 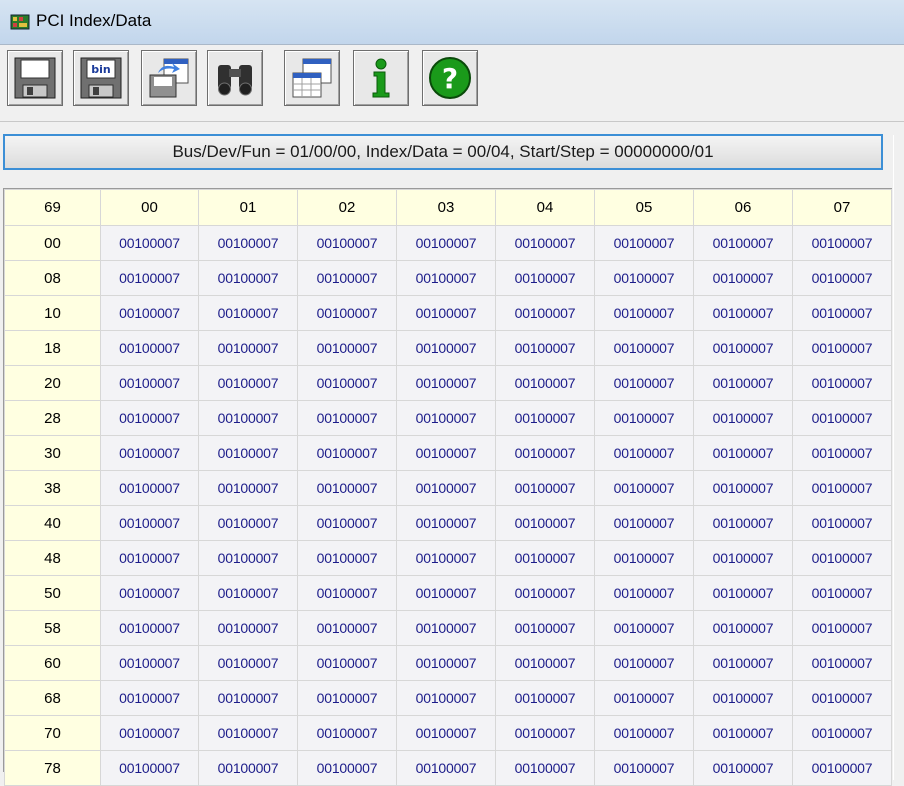 I want to click on find-button, so click(x=235, y=78).